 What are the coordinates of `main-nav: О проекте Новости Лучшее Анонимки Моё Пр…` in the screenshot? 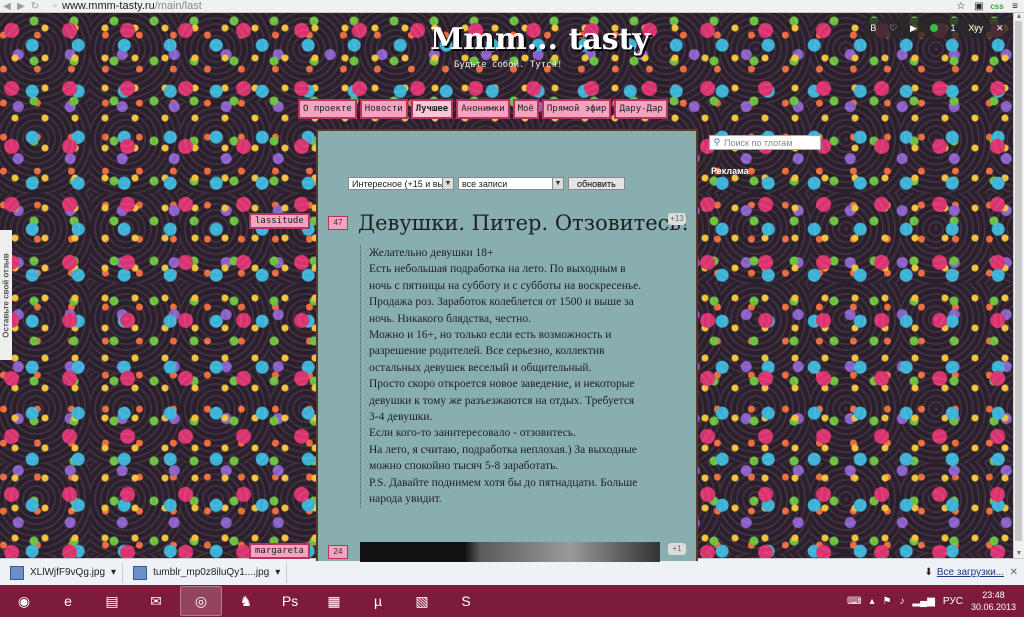 It's located at (483, 109).